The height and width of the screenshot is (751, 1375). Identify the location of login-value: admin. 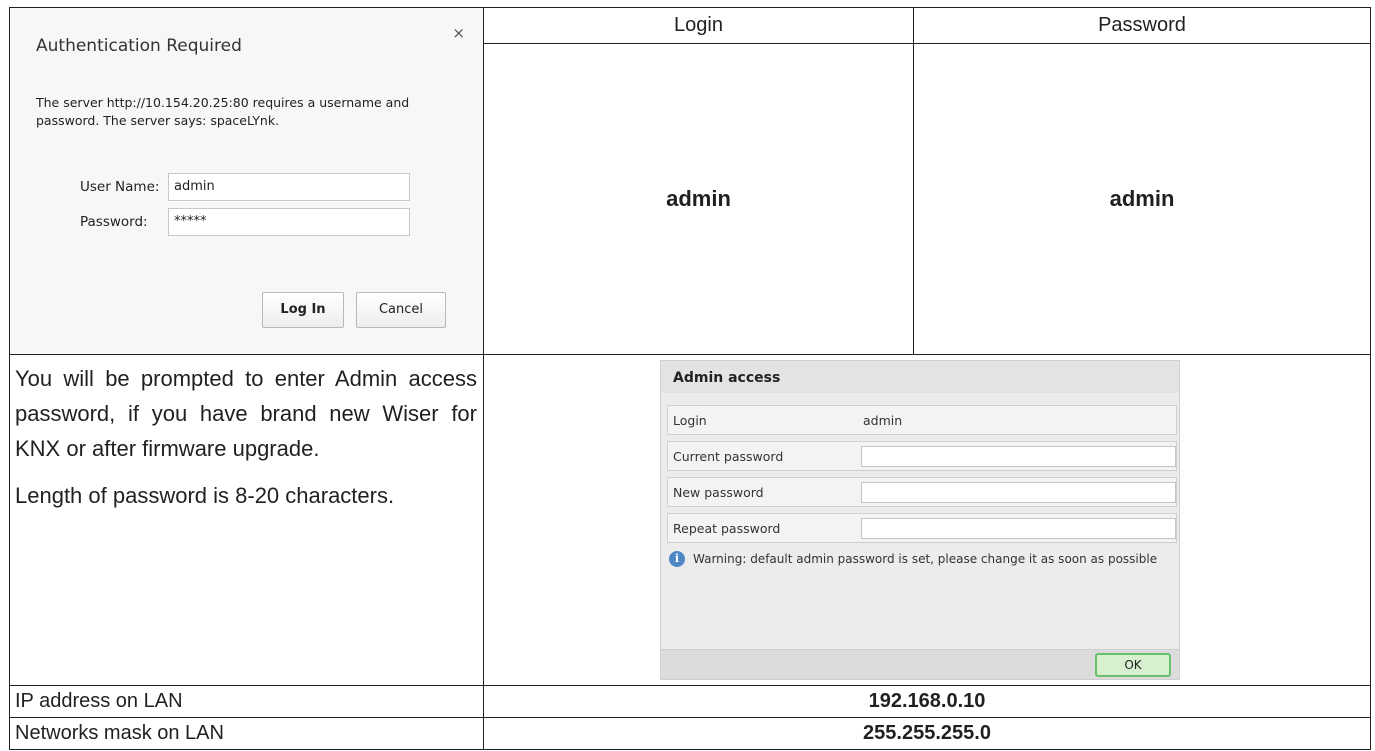
(698, 199).